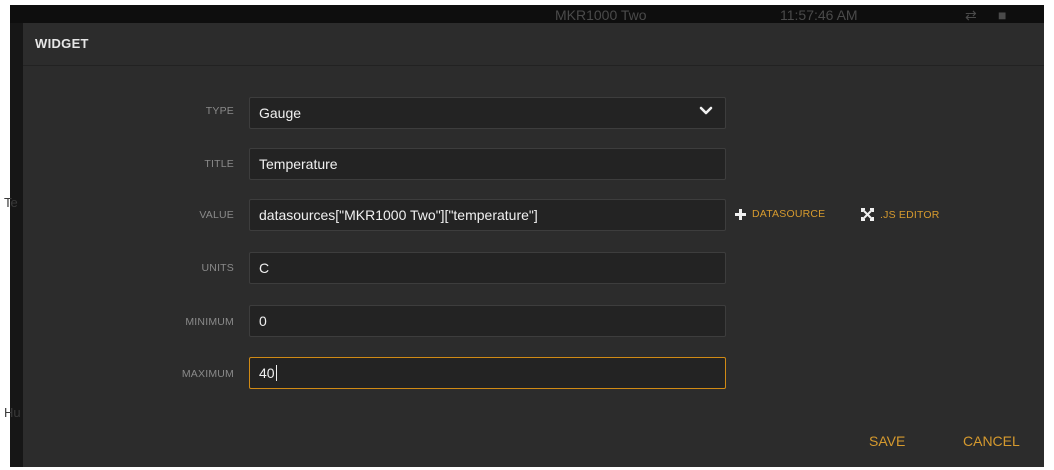 This screenshot has width=1054, height=470. What do you see at coordinates (11, 202) in the screenshot?
I see `dashboard-pane-label: Te` at bounding box center [11, 202].